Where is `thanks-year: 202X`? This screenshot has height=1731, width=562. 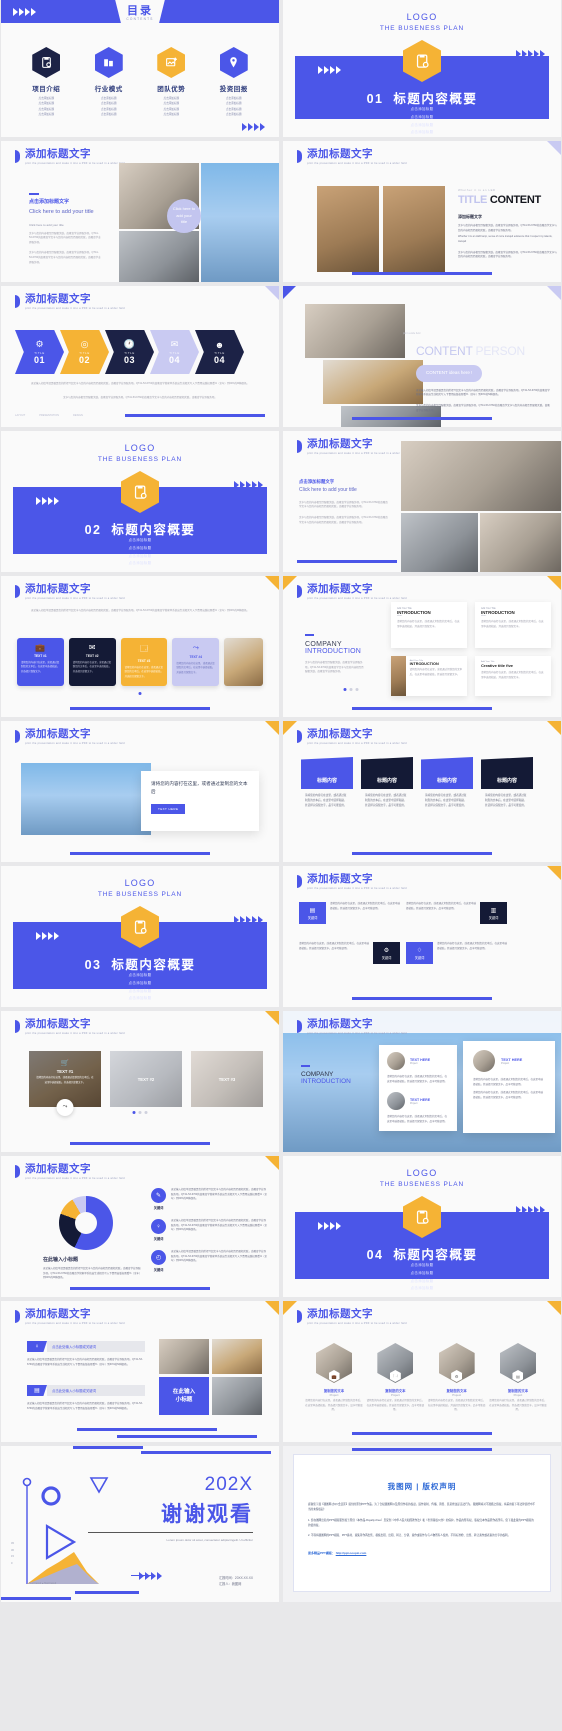
thanks-year: 202X is located at coordinates (228, 1484).